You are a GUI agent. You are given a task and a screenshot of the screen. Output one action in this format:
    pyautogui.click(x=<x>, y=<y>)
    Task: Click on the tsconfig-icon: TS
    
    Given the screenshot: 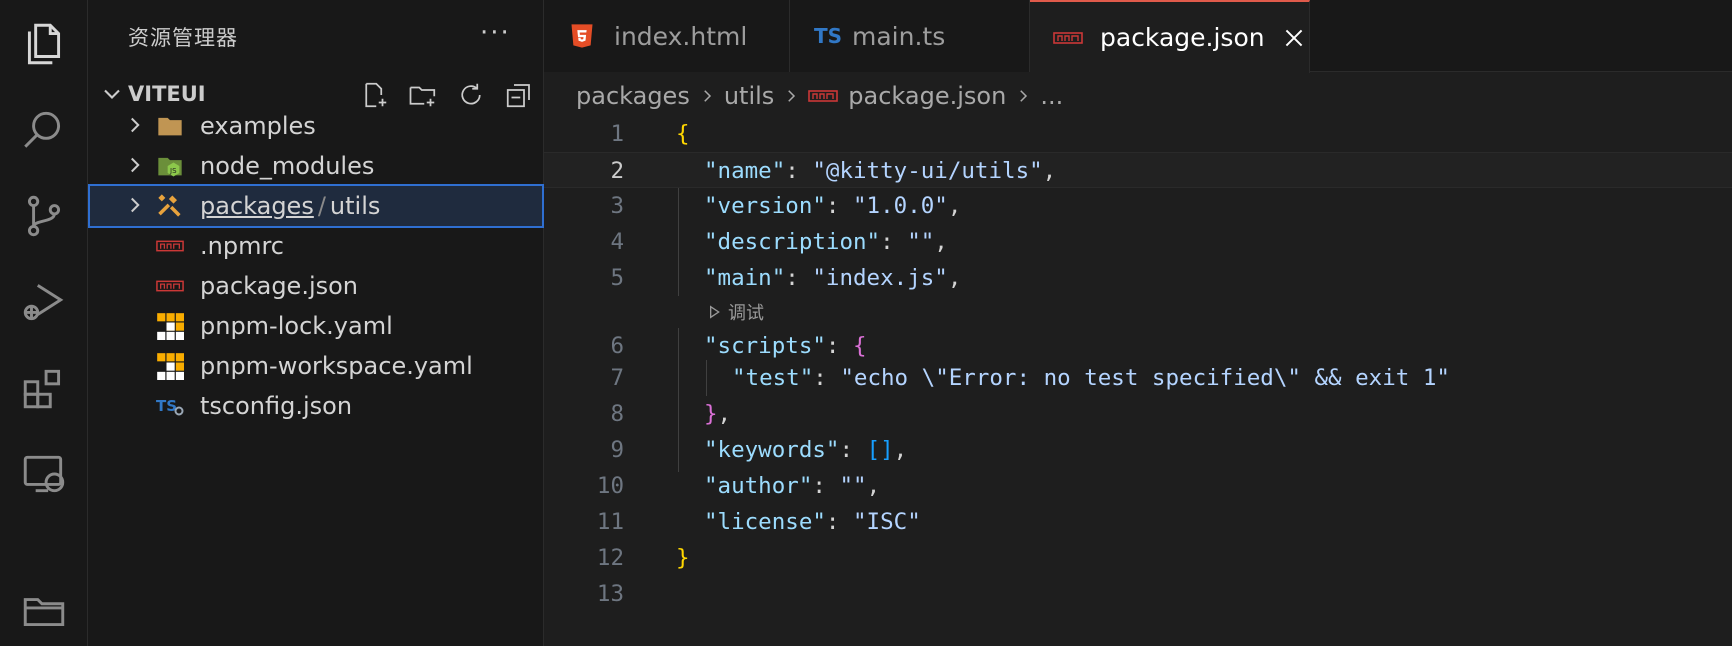 What is the action you would take?
    pyautogui.click(x=170, y=406)
    